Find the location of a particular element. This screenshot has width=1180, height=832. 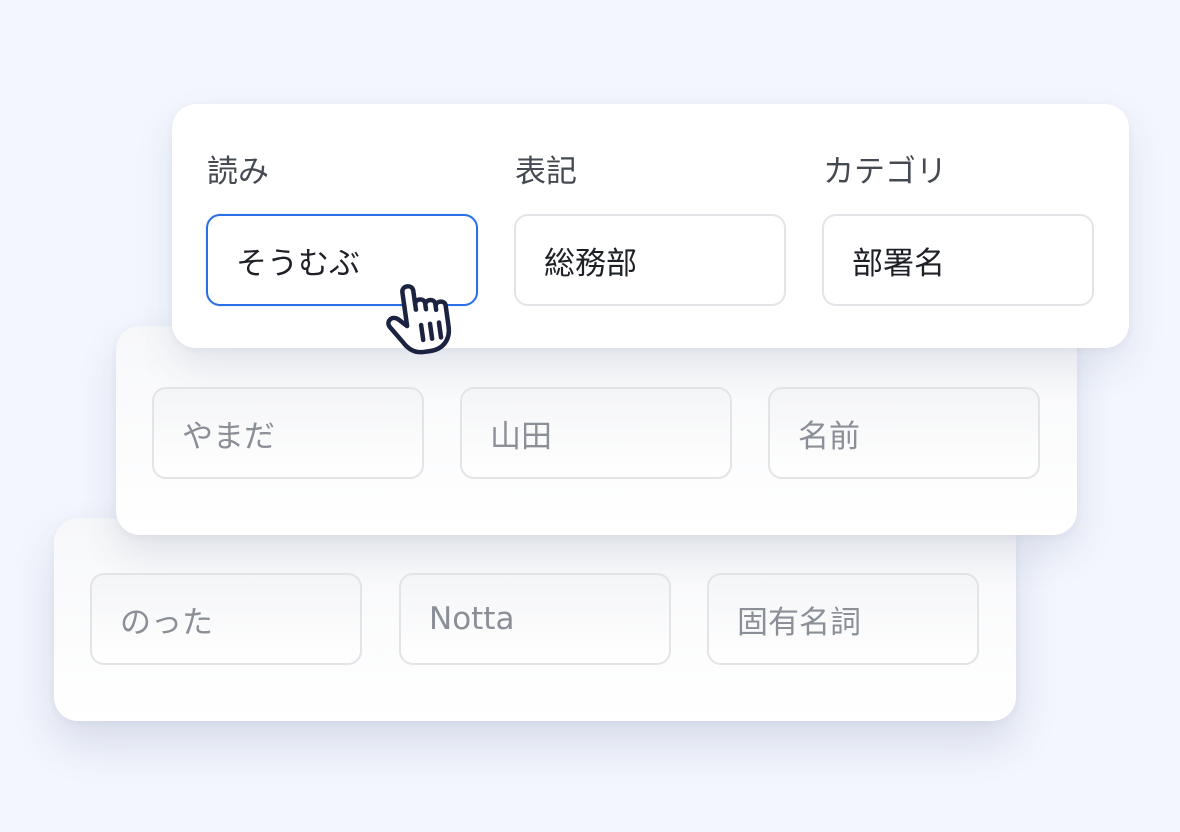

notation-input-row-2: 山田 is located at coordinates (596, 433).